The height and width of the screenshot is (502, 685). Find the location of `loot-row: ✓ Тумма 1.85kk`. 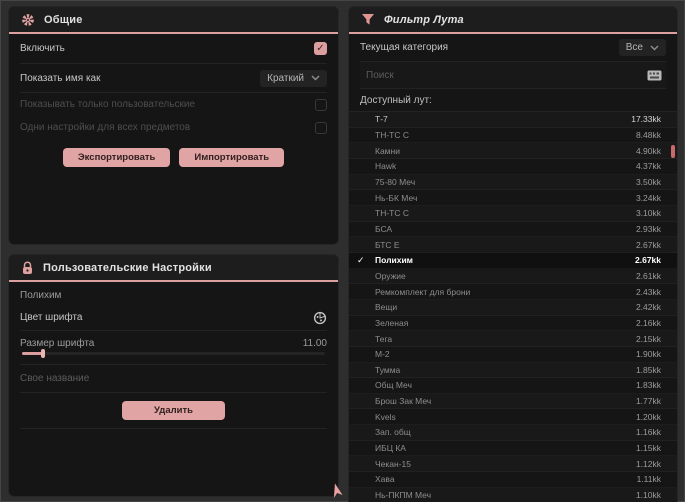

loot-row: ✓ Тумма 1.85kk is located at coordinates (513, 371).